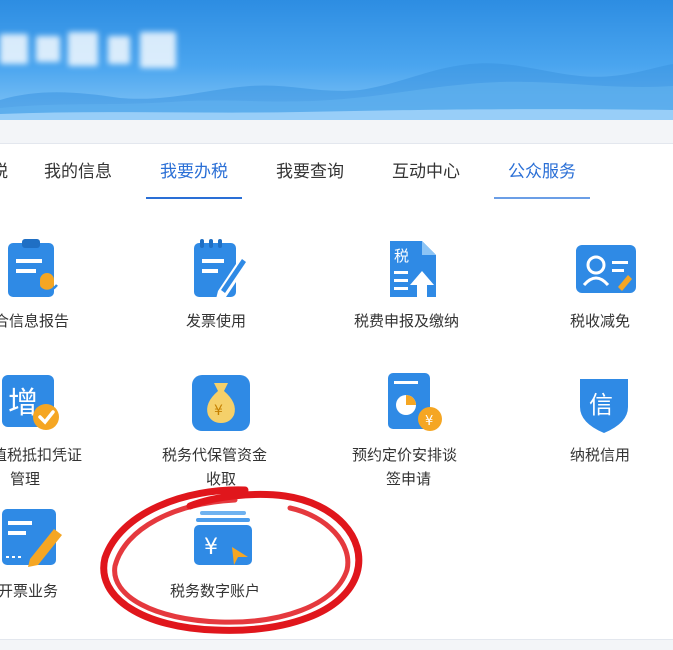 The width and height of the screenshot is (673, 650). I want to click on tab-tax-handling: 我要办税, so click(194, 172).